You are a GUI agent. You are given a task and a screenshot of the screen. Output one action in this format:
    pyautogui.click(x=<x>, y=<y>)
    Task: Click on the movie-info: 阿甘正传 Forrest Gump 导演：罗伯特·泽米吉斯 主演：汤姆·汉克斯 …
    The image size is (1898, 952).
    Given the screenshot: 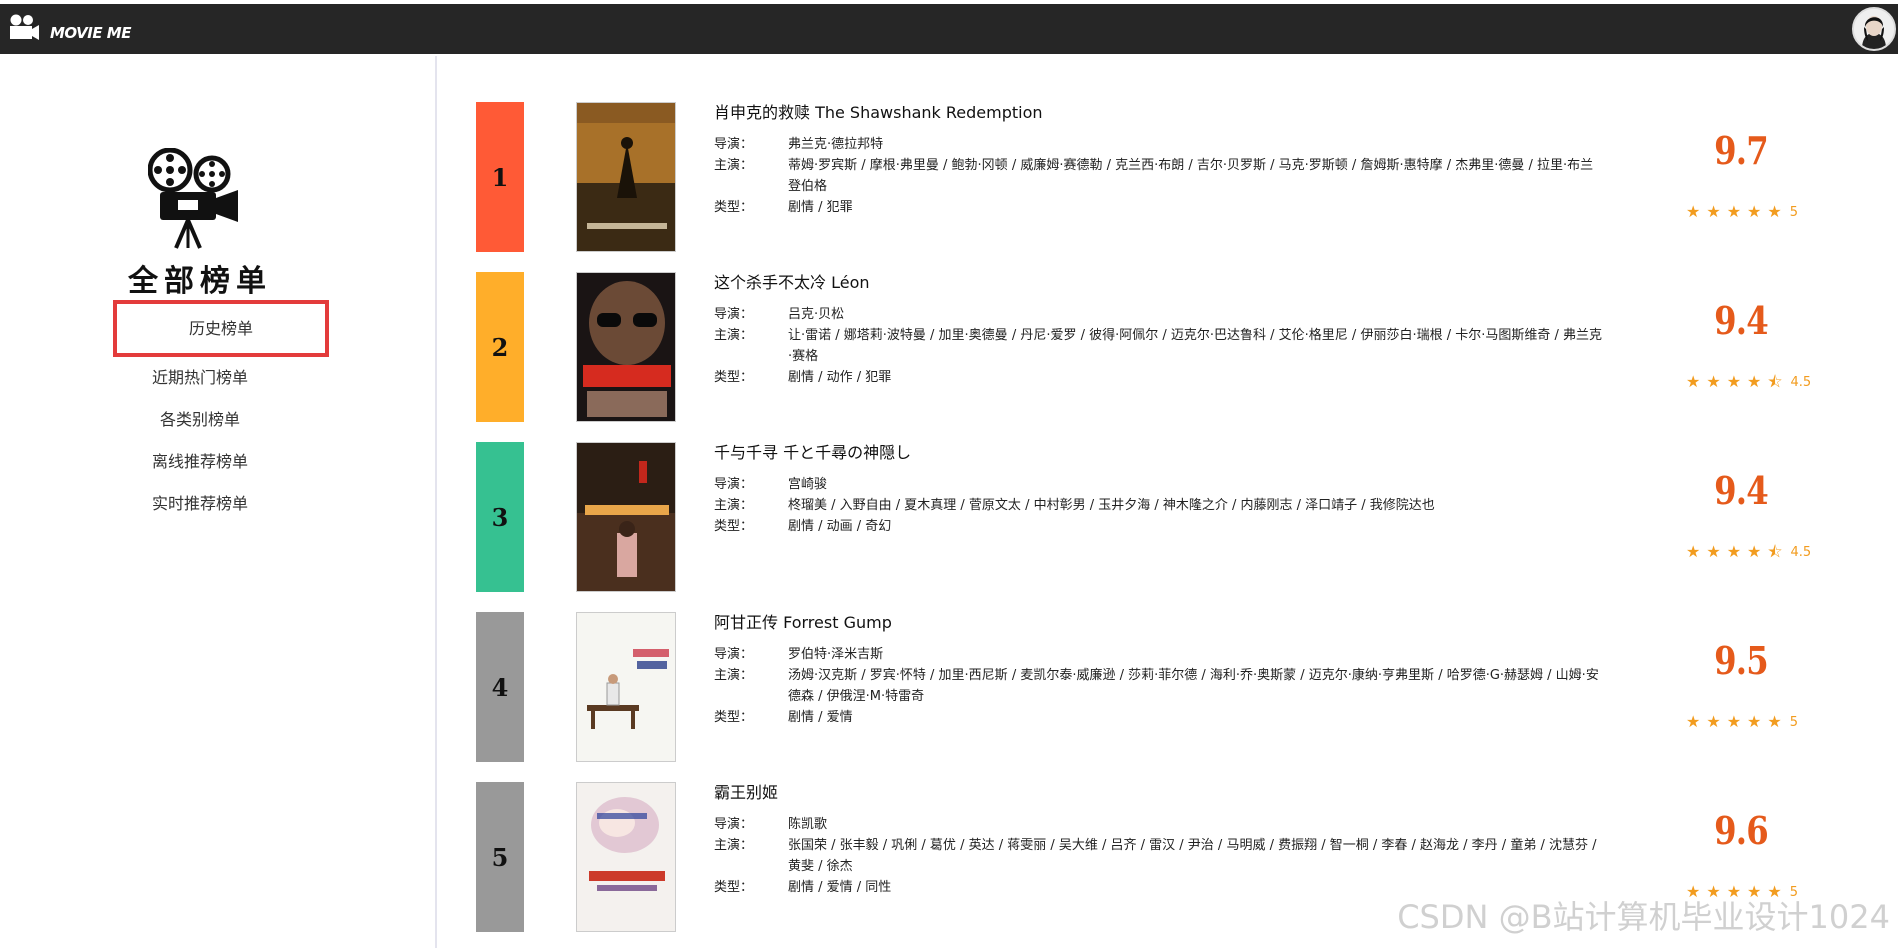 What is the action you would take?
    pyautogui.click(x=1159, y=670)
    